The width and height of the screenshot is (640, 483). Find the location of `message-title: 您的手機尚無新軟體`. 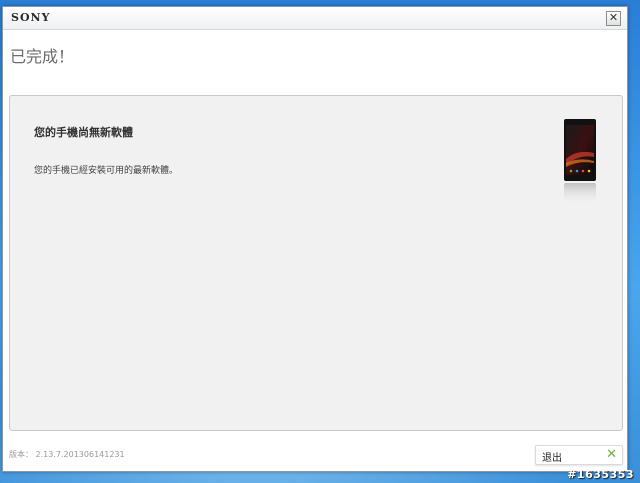

message-title: 您的手機尚無新軟體 is located at coordinates (83, 132).